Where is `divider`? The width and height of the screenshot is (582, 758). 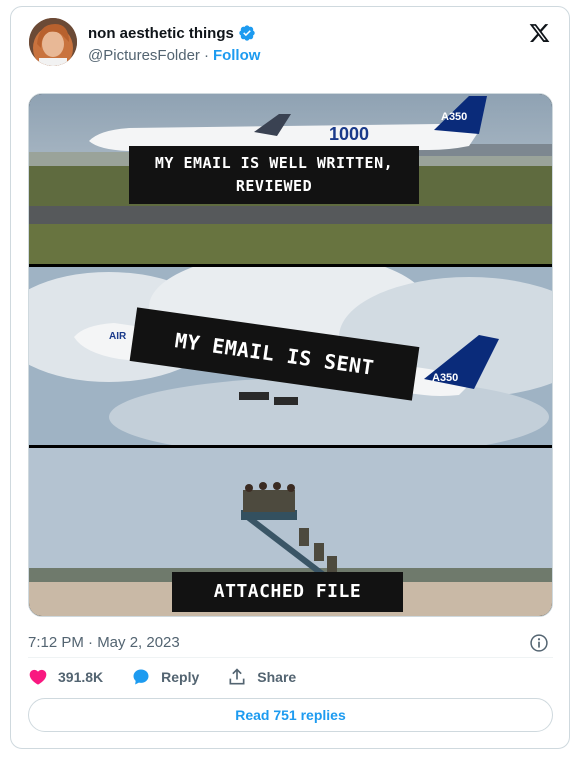 divider is located at coordinates (290, 657).